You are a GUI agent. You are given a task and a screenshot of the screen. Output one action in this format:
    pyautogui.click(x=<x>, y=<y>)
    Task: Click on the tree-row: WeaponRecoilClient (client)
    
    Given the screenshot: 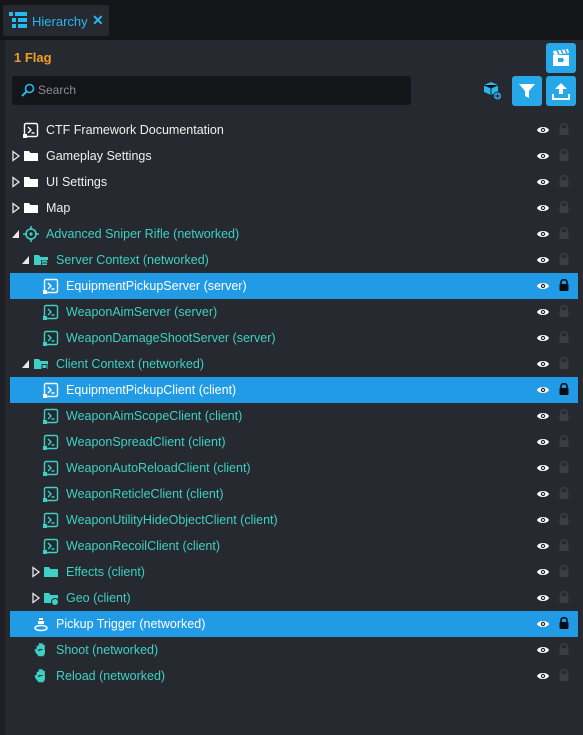 What is the action you would take?
    pyautogui.click(x=294, y=546)
    